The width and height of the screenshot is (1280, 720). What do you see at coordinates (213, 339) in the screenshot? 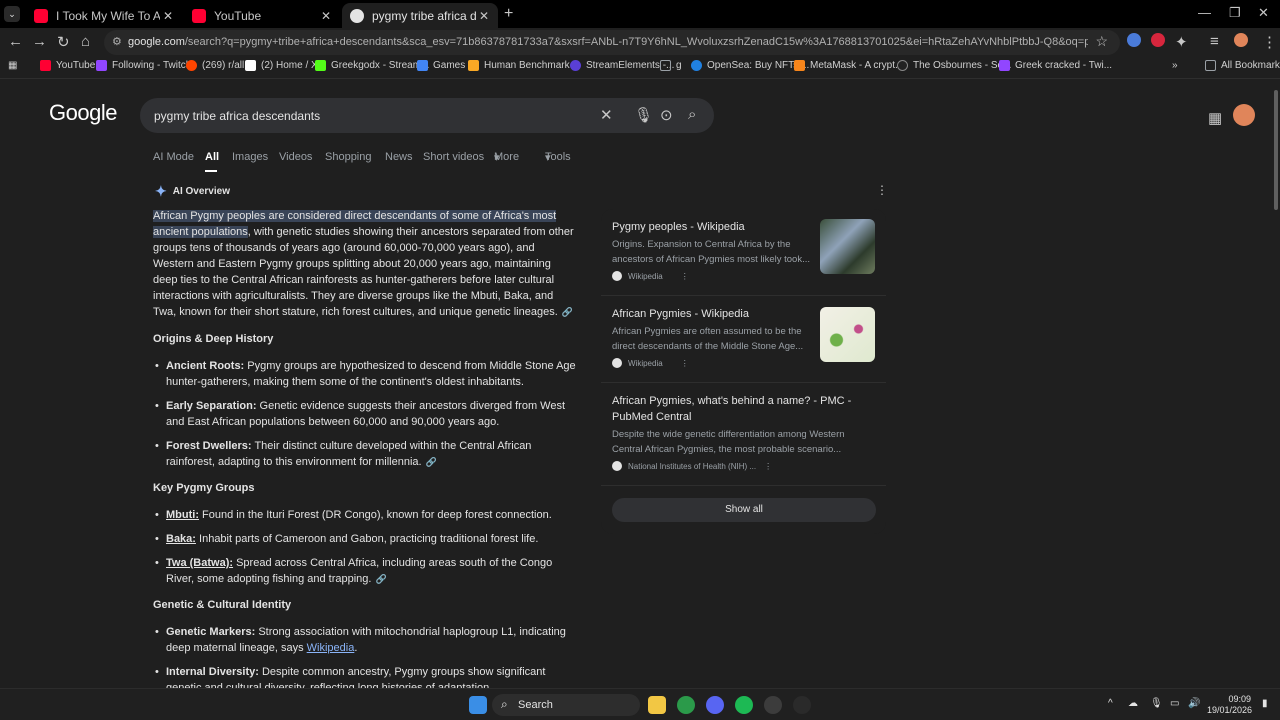
I see `section-heading: Origins & Deep History` at bounding box center [213, 339].